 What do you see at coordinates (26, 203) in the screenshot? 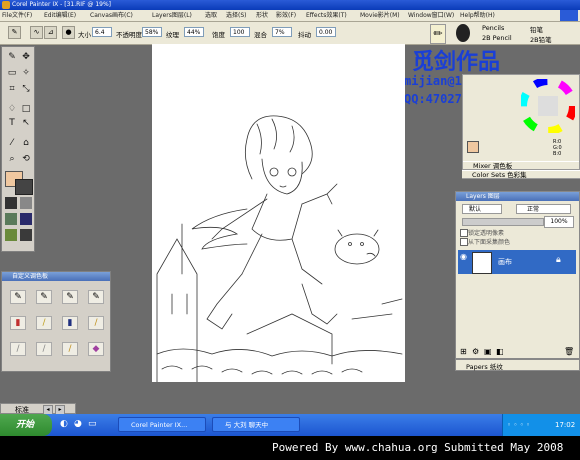
I see `gradient-selector-icon` at bounding box center [26, 203].